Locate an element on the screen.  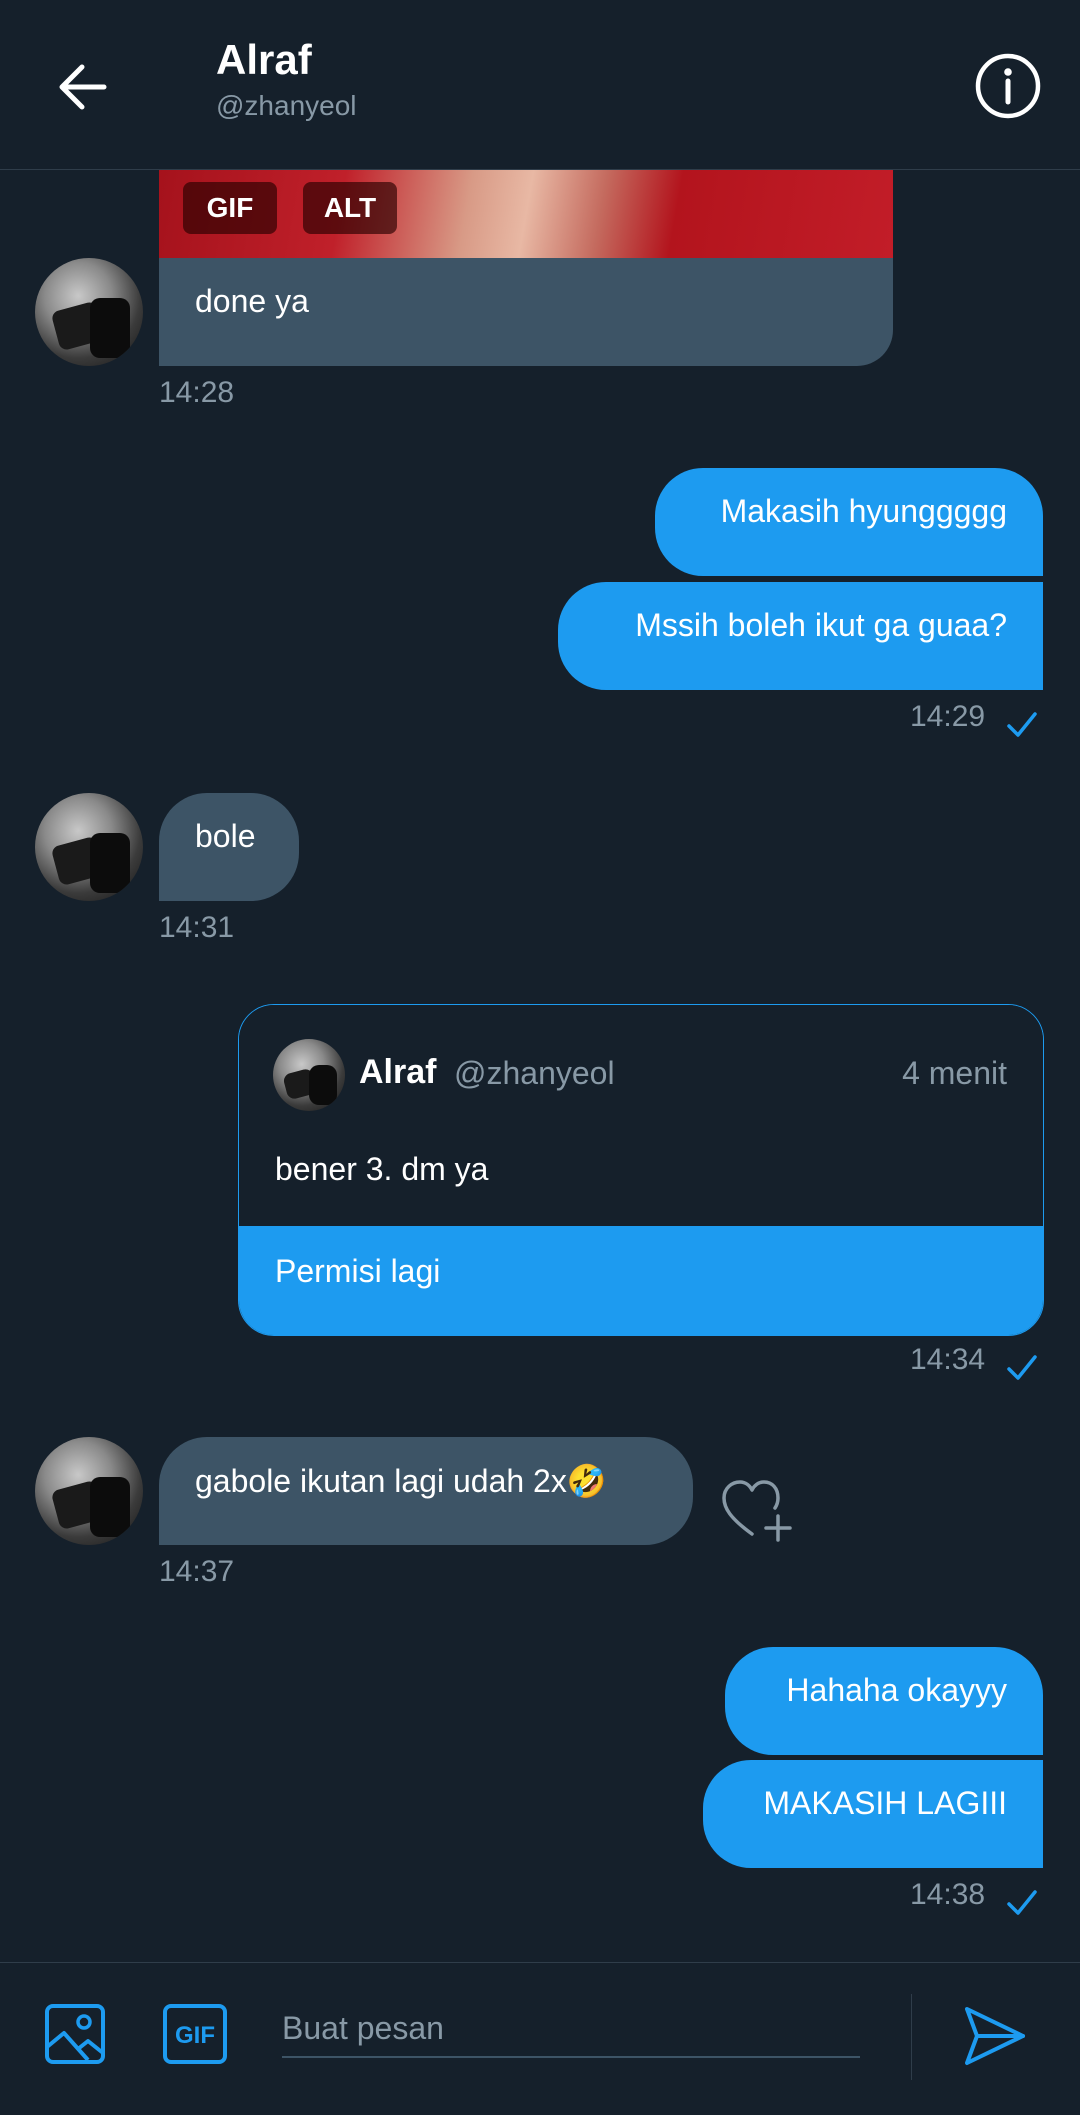
message-bubble-incoming: done ya is located at coordinates (526, 312).